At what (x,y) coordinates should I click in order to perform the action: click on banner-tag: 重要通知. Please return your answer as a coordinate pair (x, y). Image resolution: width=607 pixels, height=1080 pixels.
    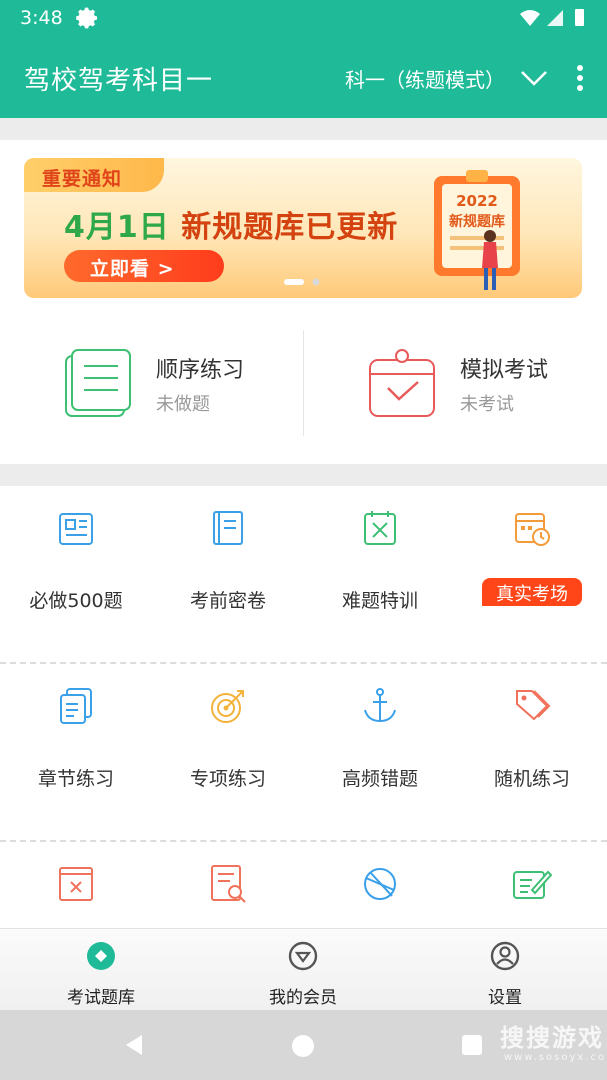
    Looking at the image, I should click on (94, 175).